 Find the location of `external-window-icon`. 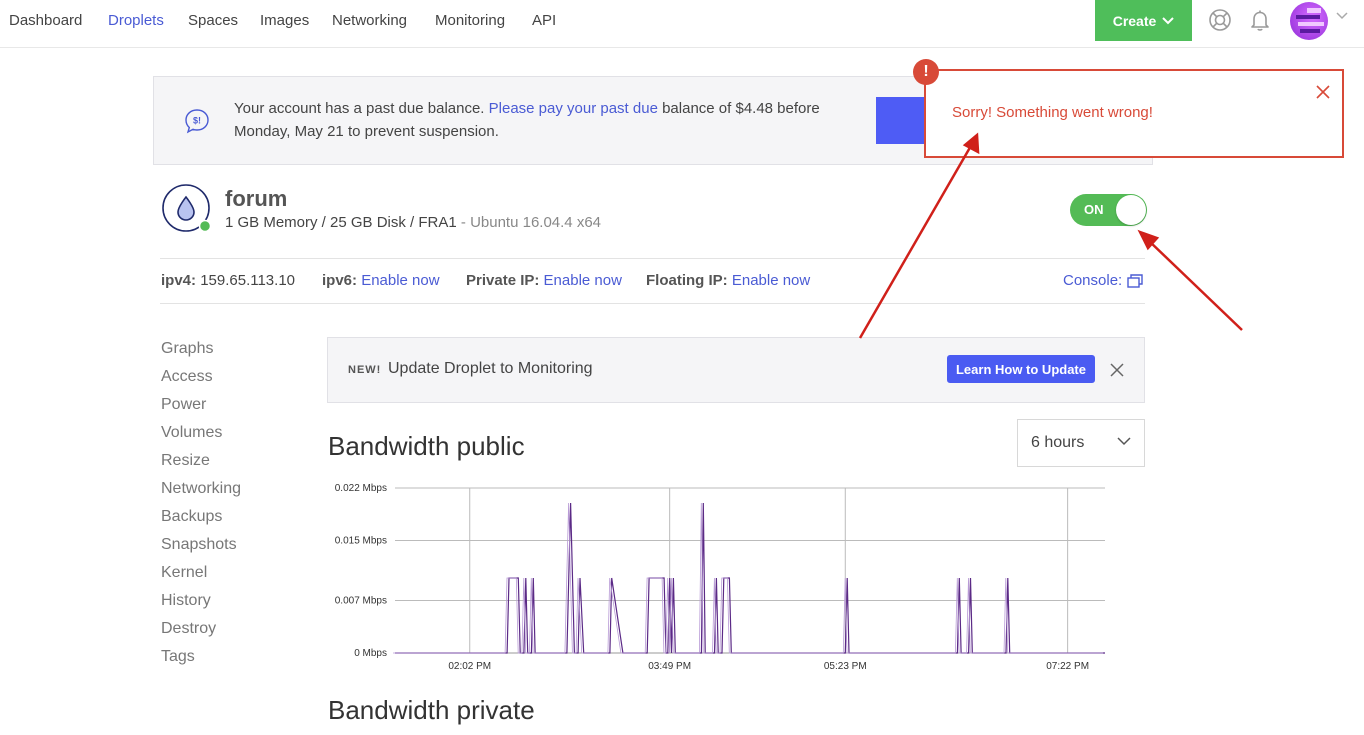

external-window-icon is located at coordinates (1135, 280).